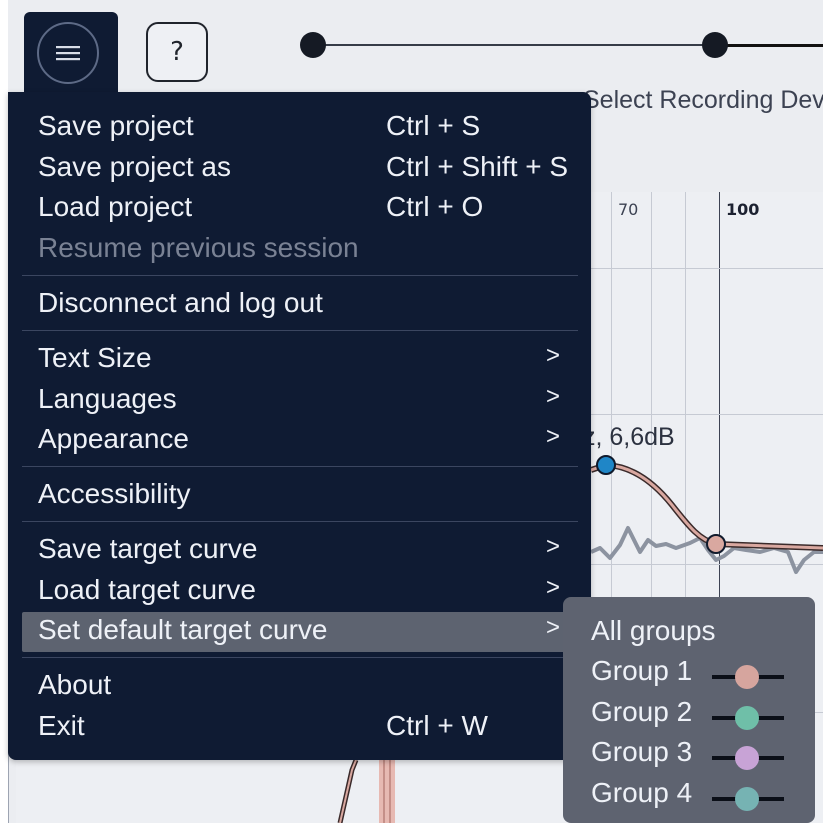 This screenshot has width=823, height=823. I want to click on menu-item-label: About, so click(75, 684).